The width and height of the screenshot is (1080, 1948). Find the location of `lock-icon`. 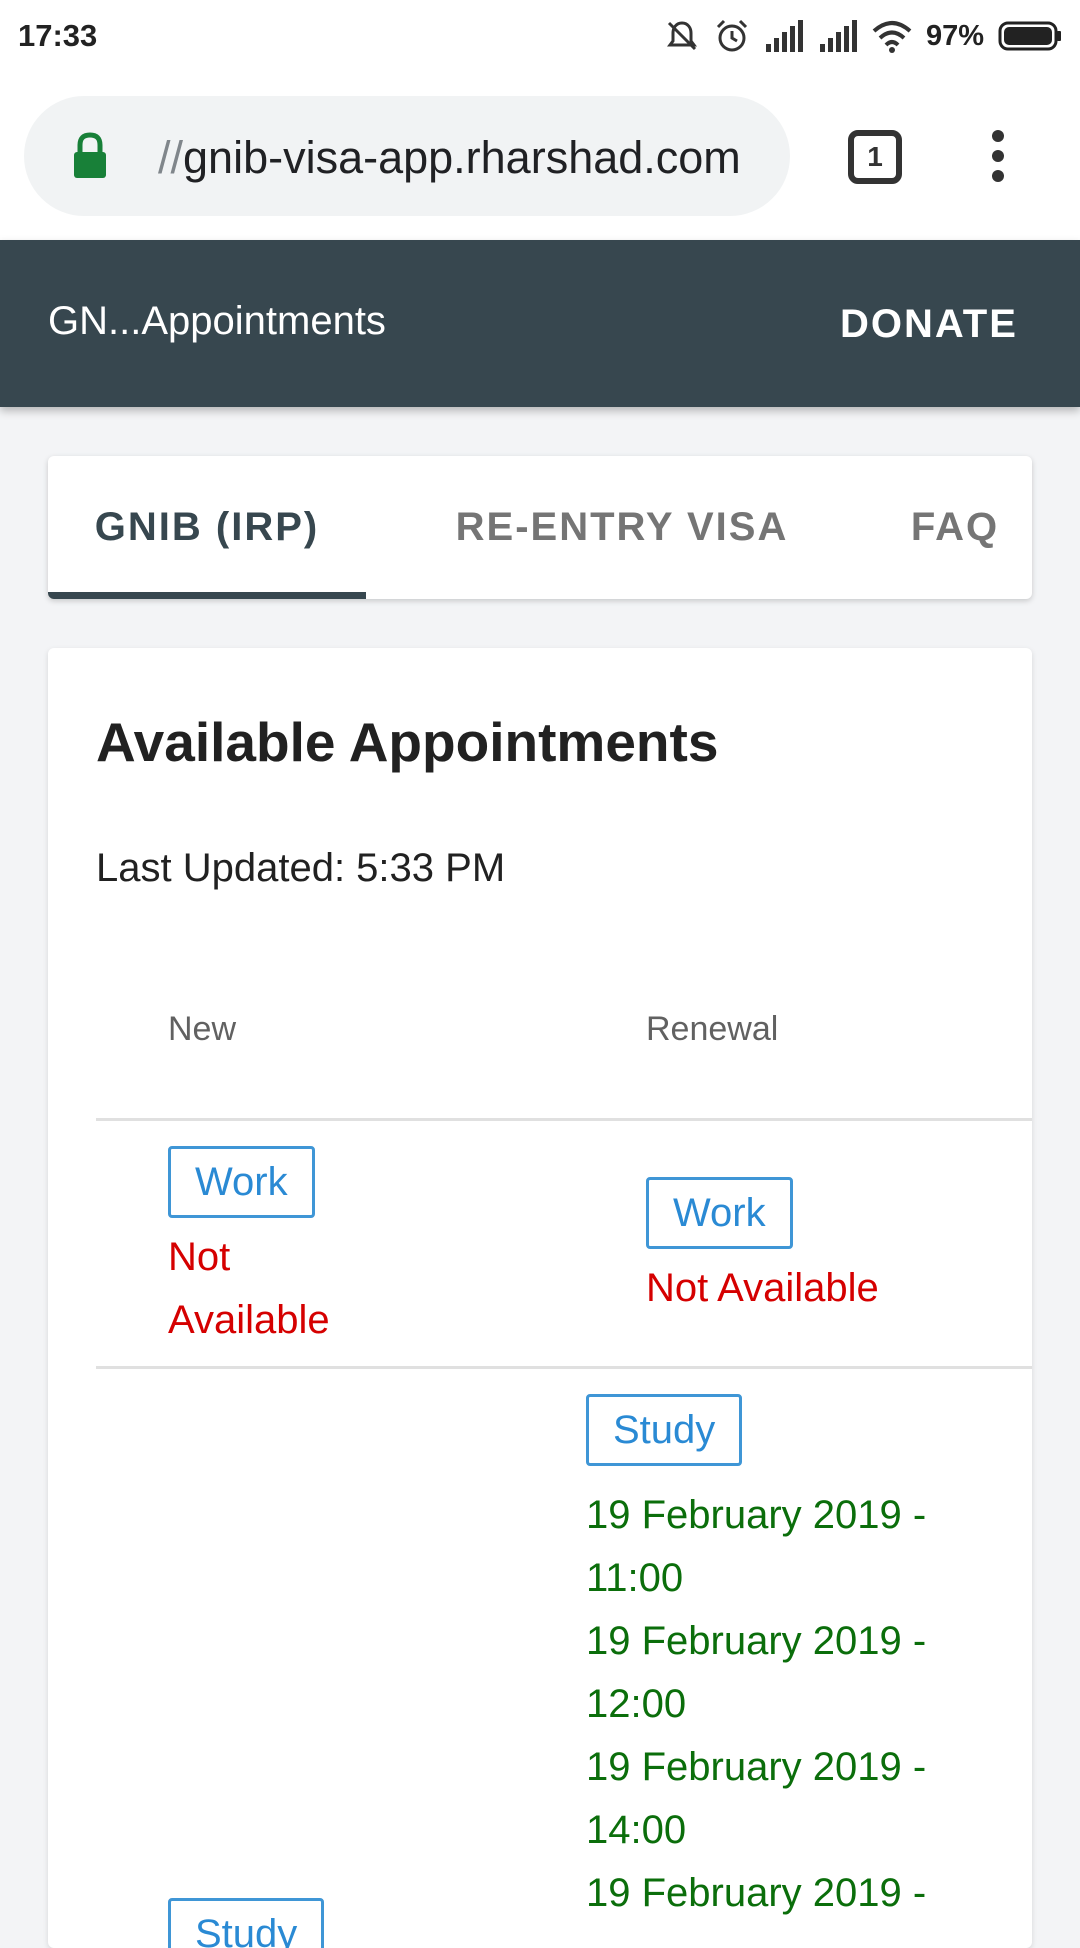

lock-icon is located at coordinates (90, 155).